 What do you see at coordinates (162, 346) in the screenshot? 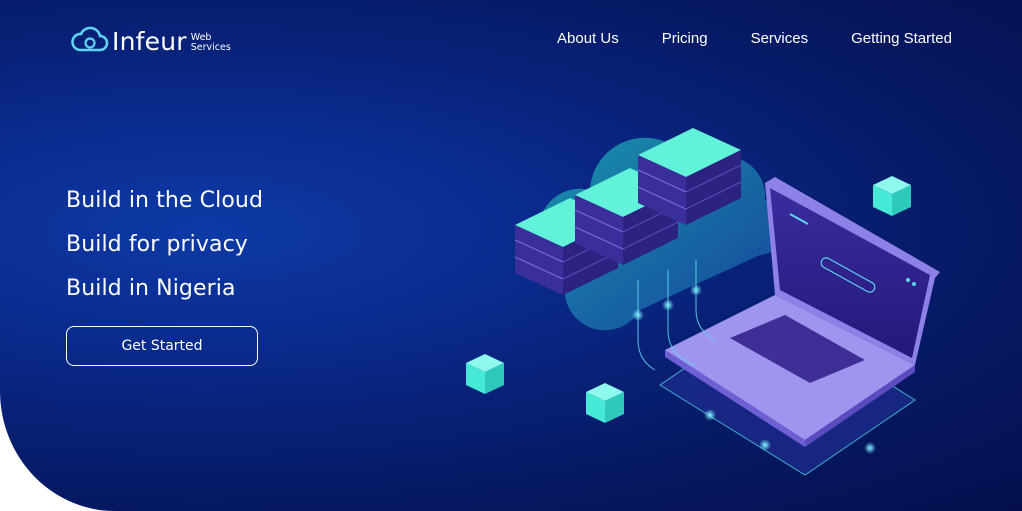
I see `get-started-button: Get Started` at bounding box center [162, 346].